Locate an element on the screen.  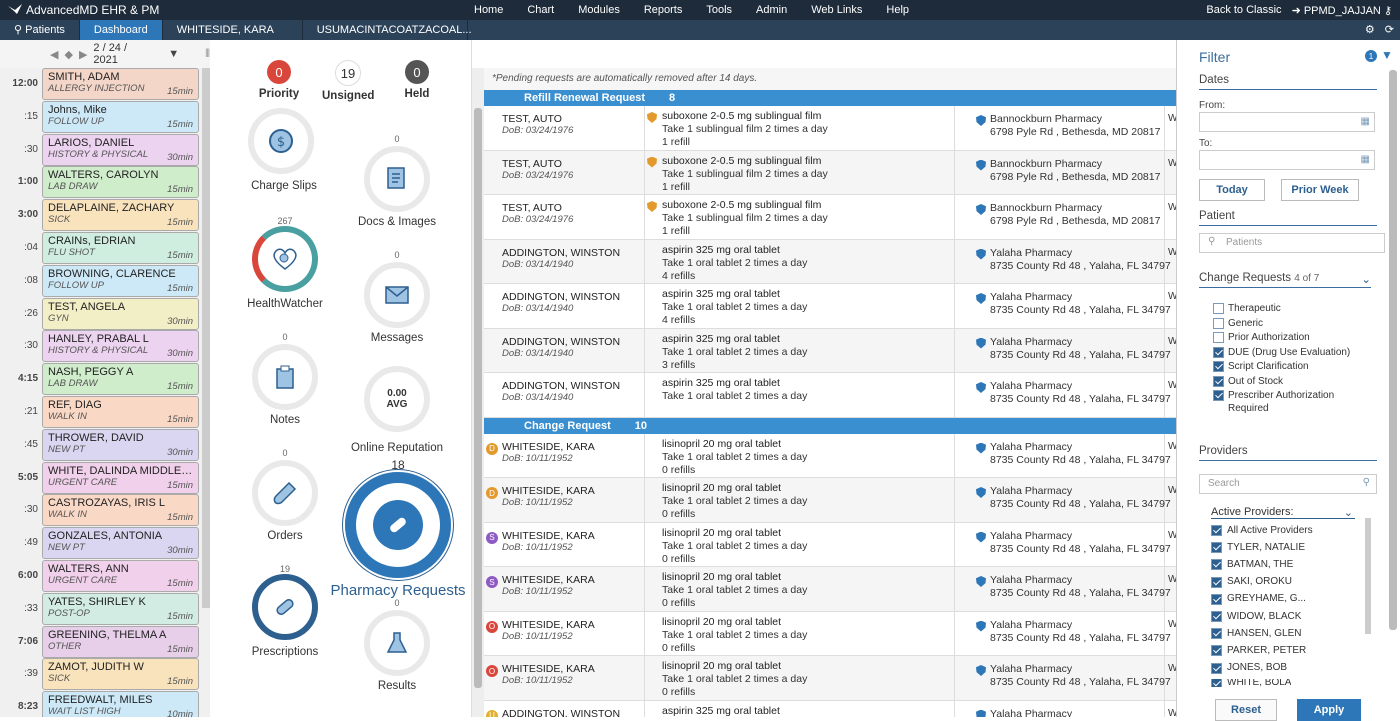
from-date-input: ▦ is located at coordinates (1287, 122).